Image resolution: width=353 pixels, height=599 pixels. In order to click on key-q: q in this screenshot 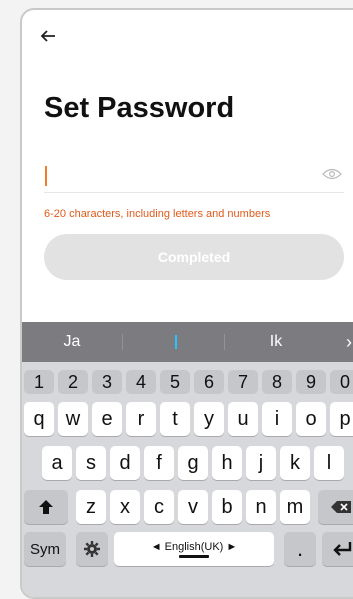, I will do `click(39, 419)`.